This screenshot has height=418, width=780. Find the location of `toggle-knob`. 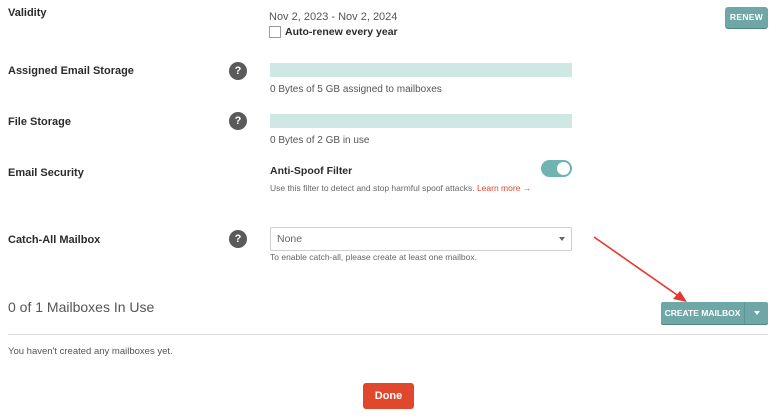

toggle-knob is located at coordinates (563, 168).